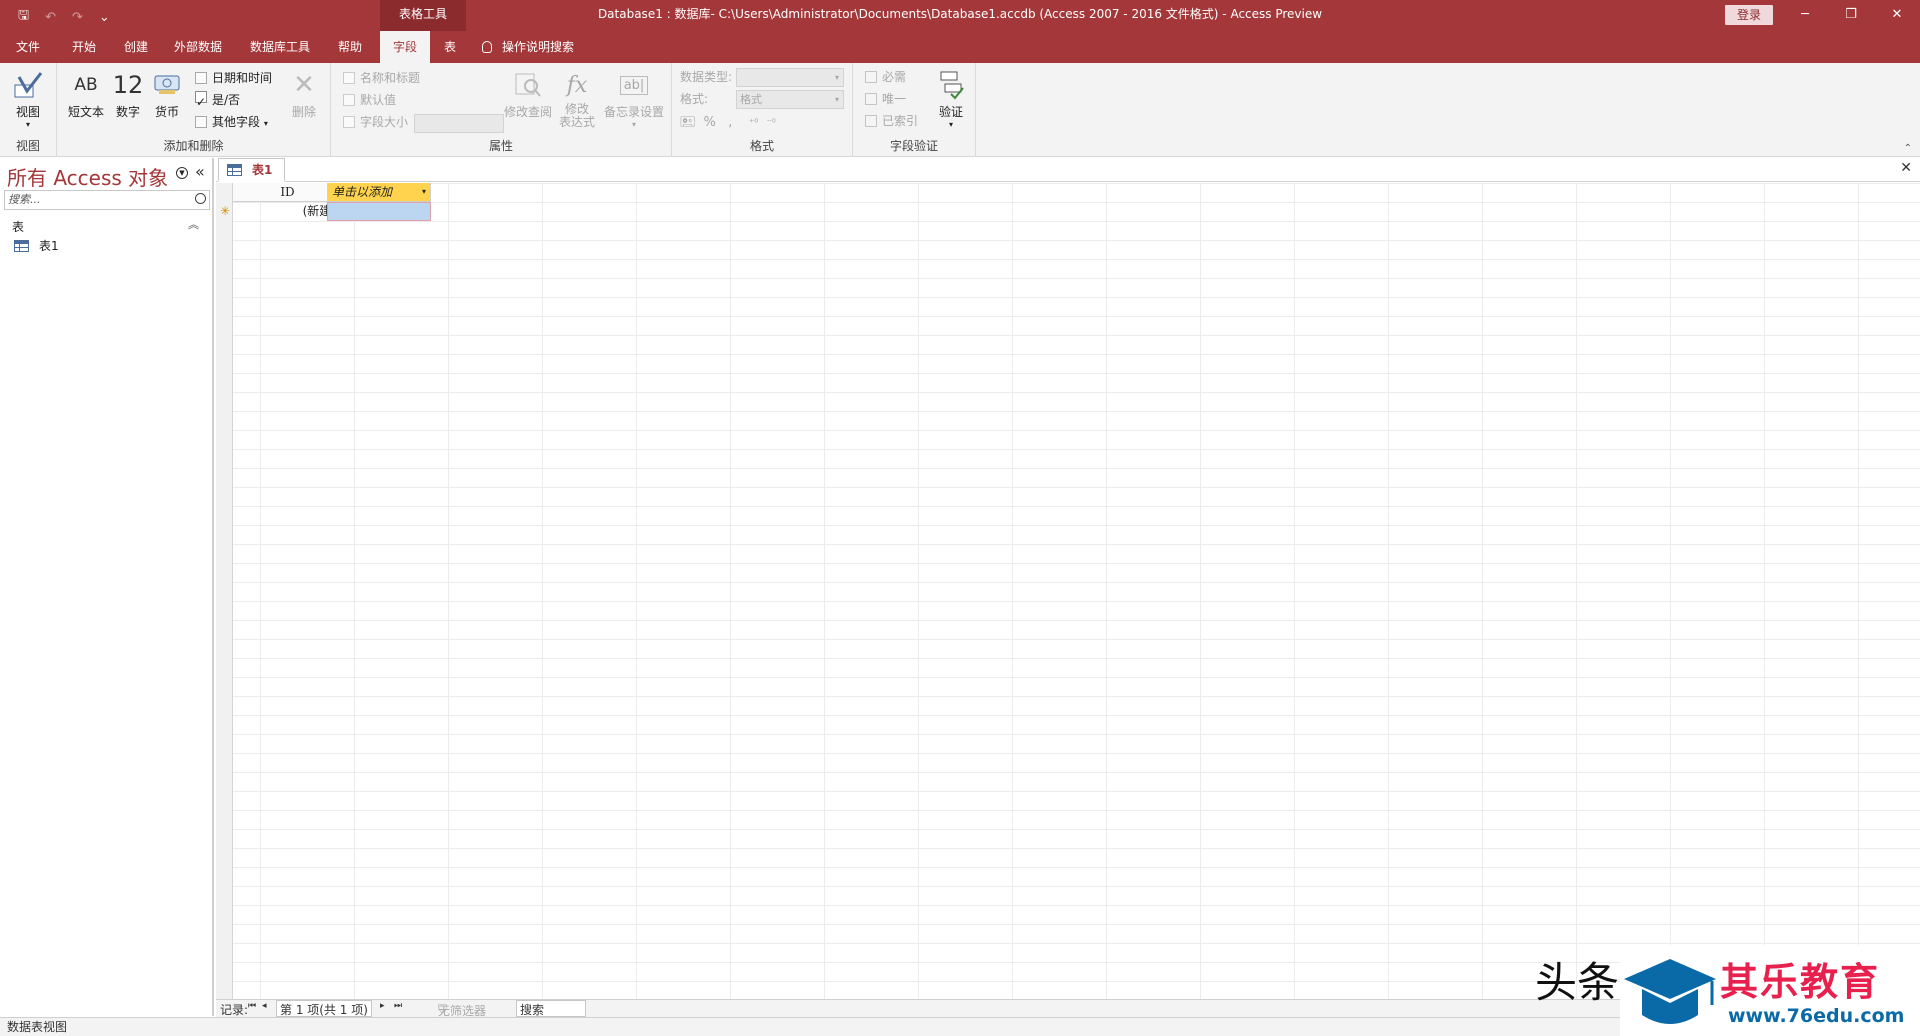  What do you see at coordinates (252, 1006) in the screenshot?
I see `first-record-icon: ⏮` at bounding box center [252, 1006].